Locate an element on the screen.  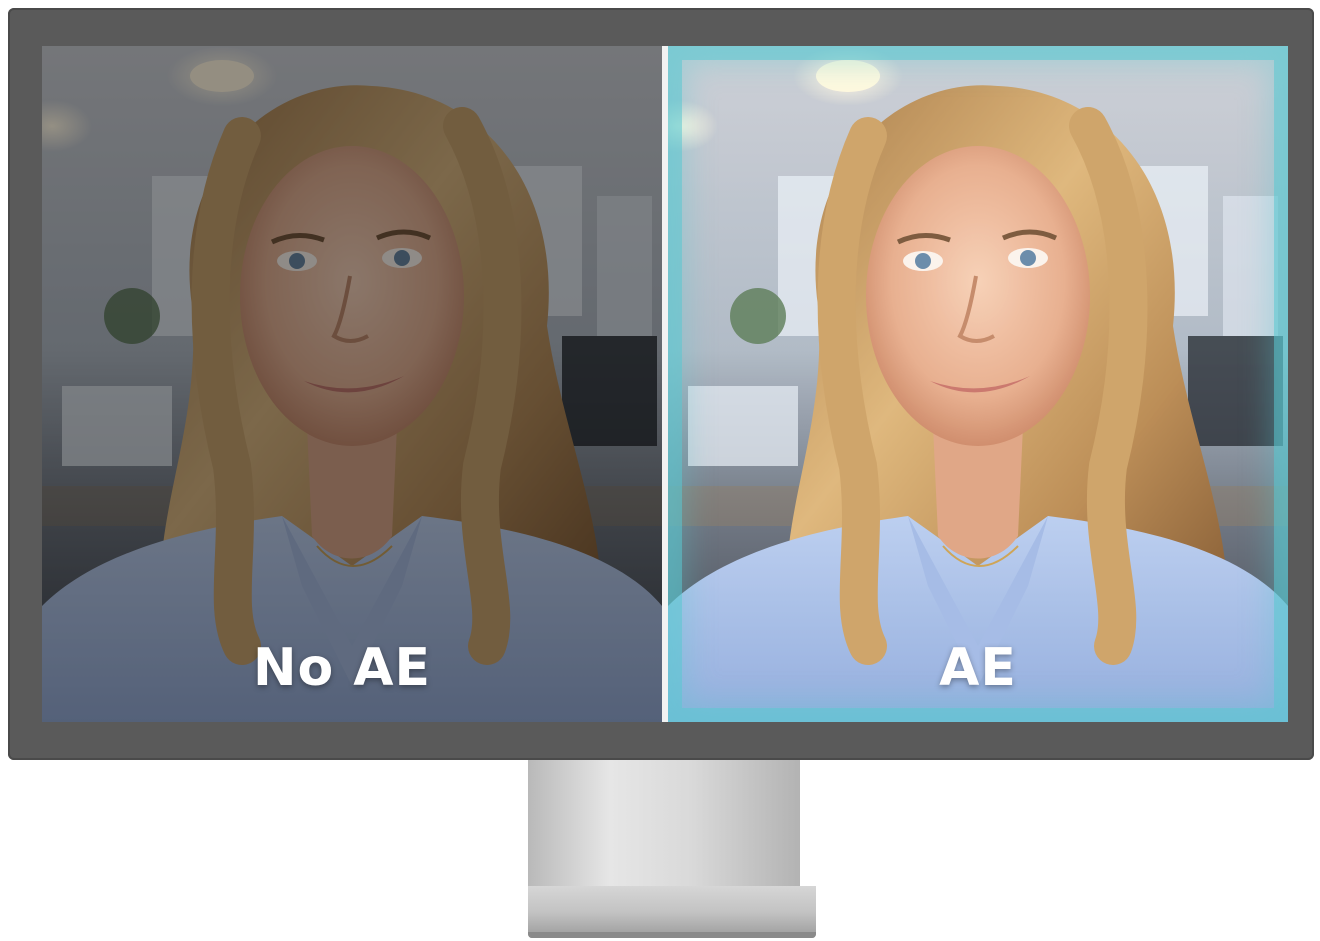
ae-label: AE is located at coordinates (978, 668).